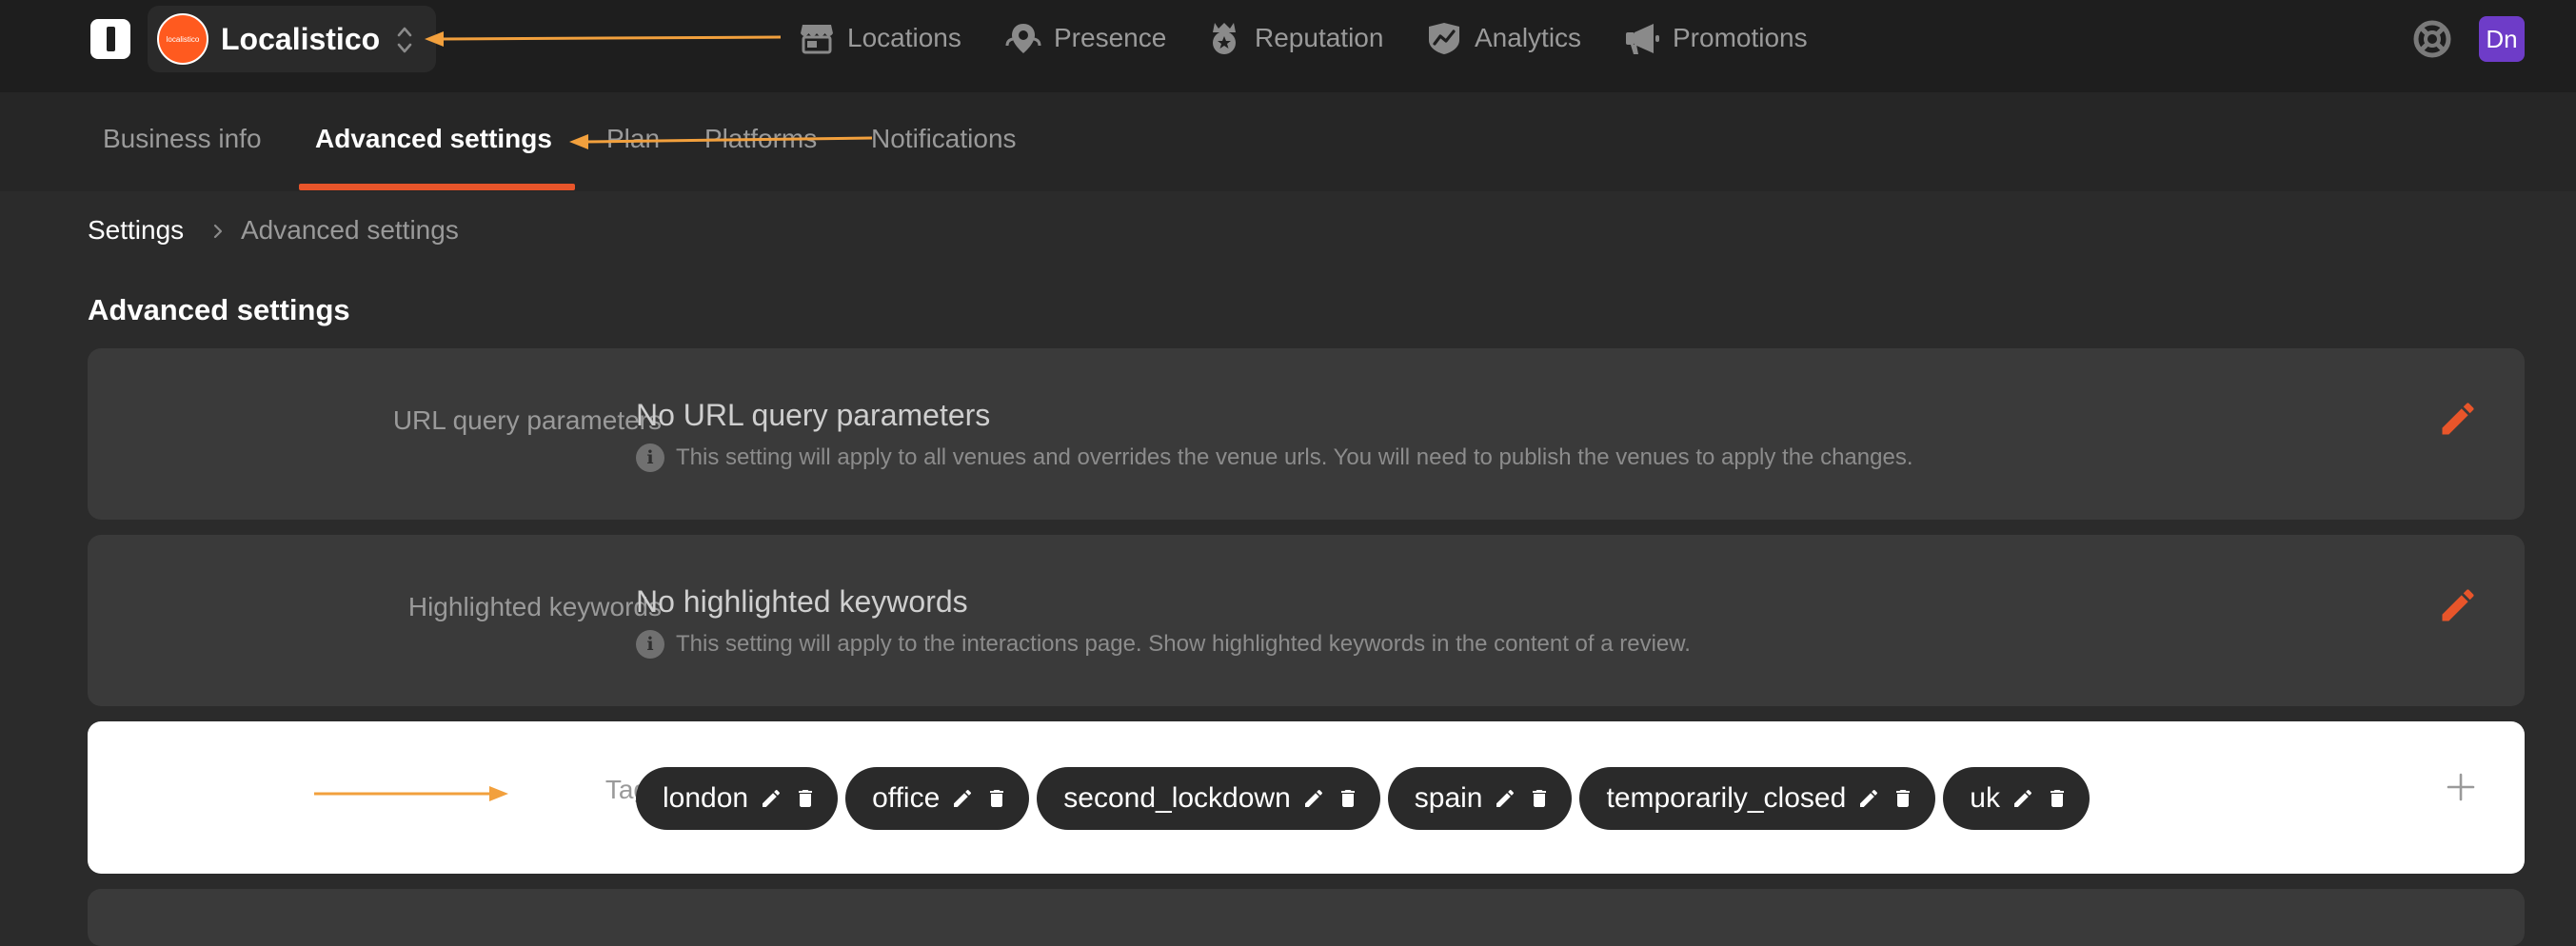 The width and height of the screenshot is (2576, 946). What do you see at coordinates (218, 231) in the screenshot?
I see `chevron-right-icon` at bounding box center [218, 231].